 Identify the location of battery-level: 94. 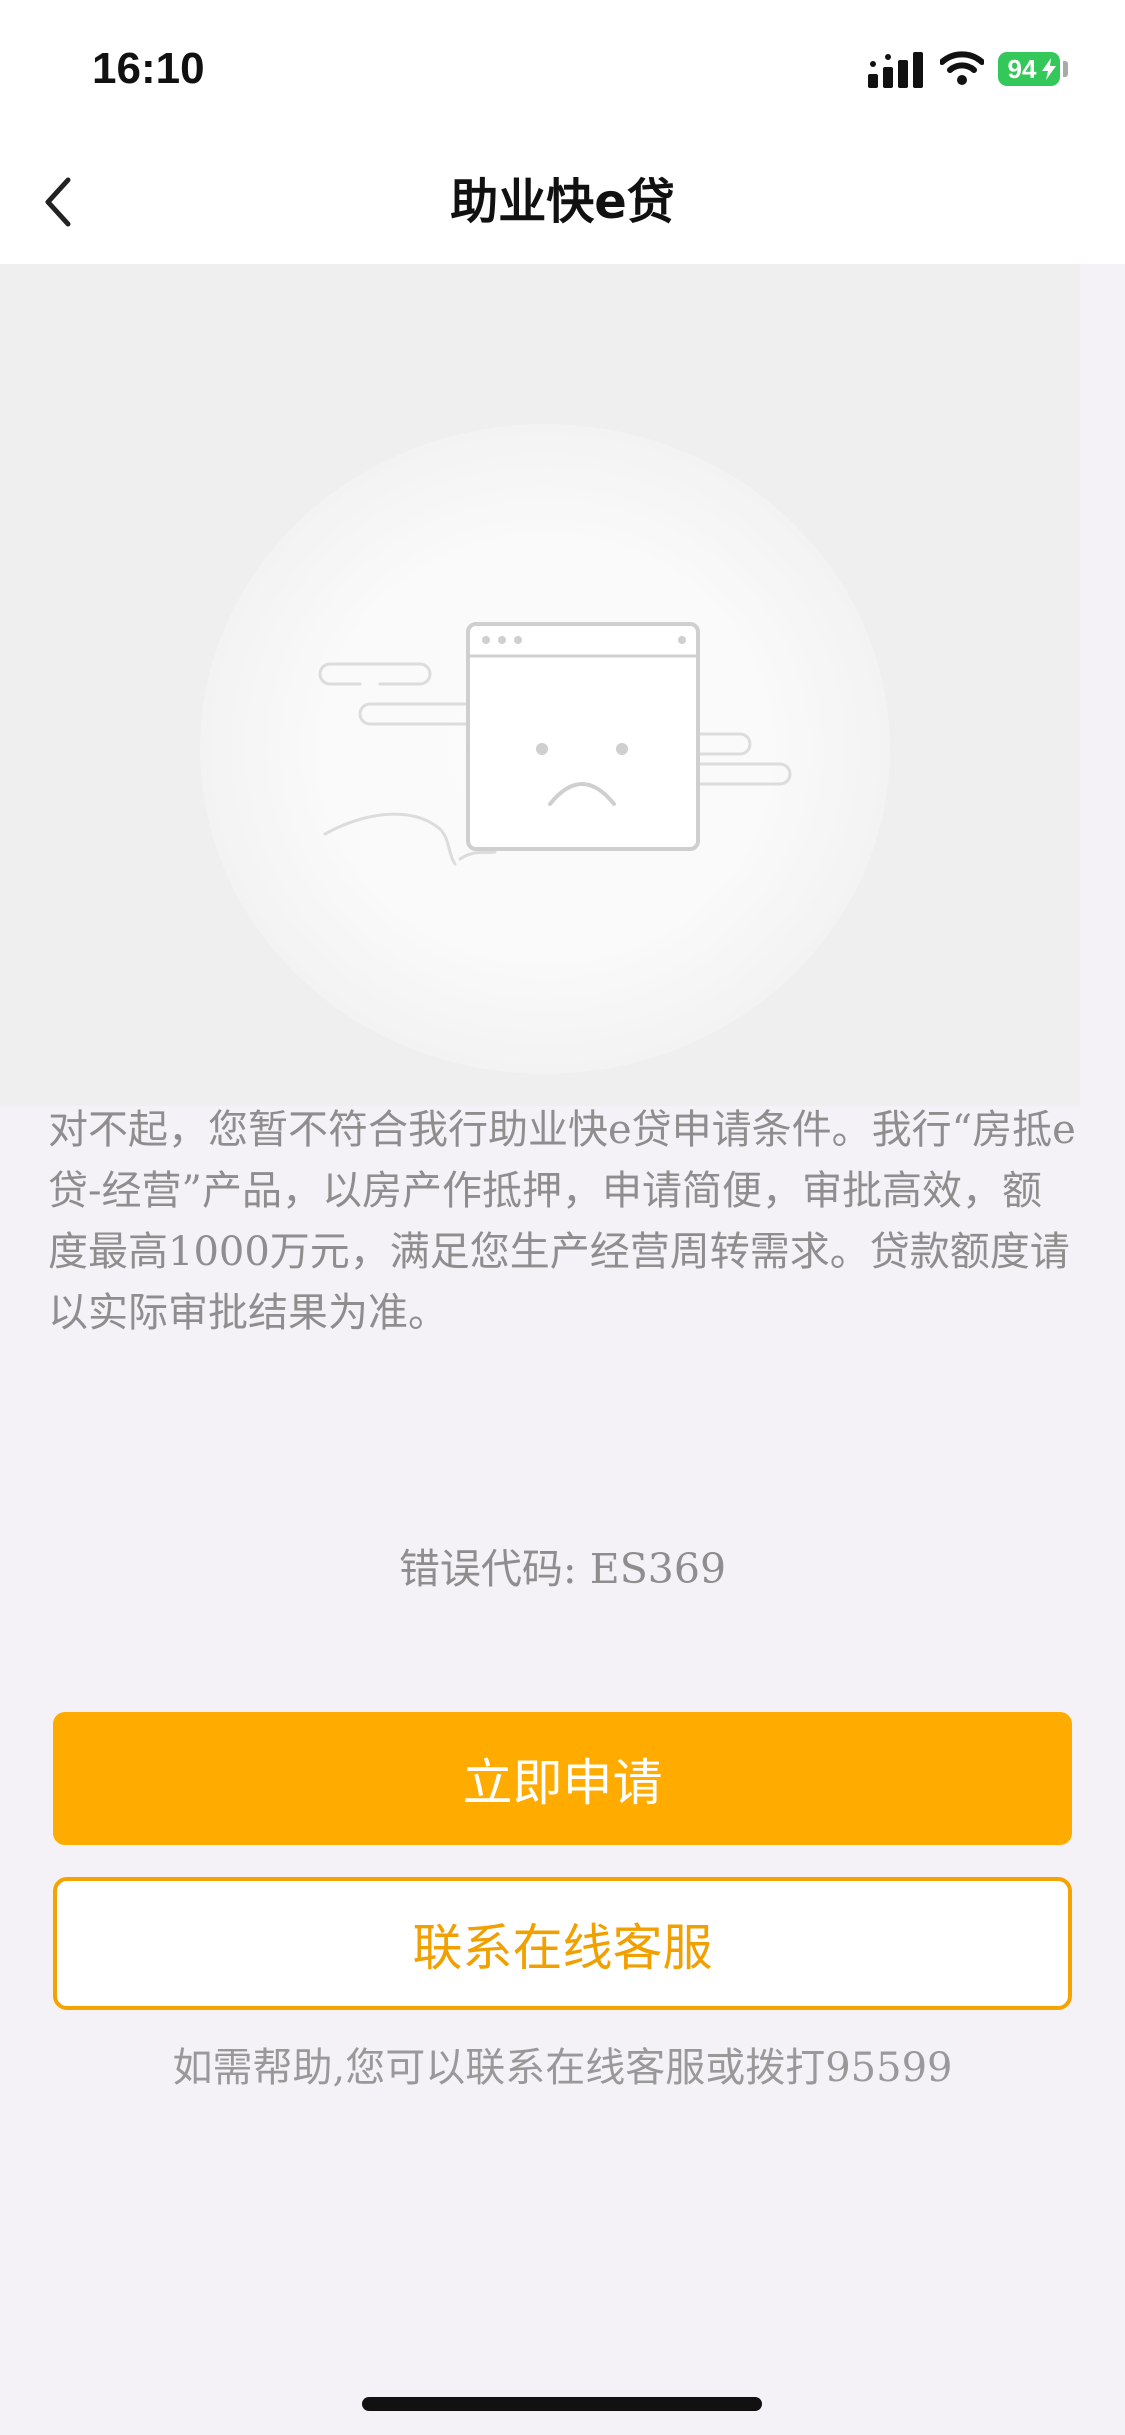
(1022, 69).